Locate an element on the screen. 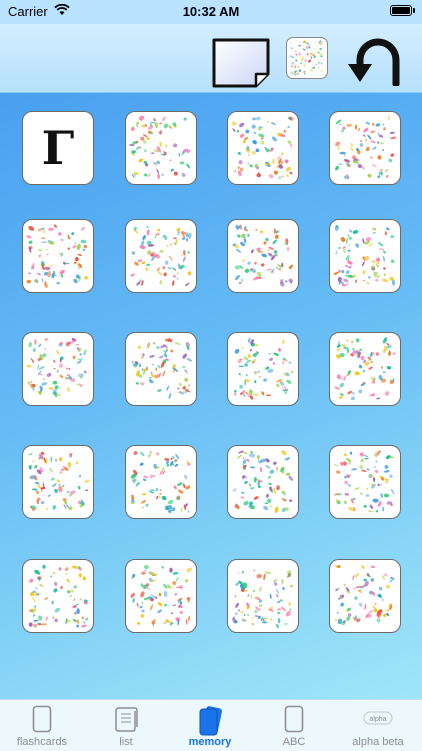 This screenshot has width=422, height=751. scroll-icon is located at coordinates (126, 721).